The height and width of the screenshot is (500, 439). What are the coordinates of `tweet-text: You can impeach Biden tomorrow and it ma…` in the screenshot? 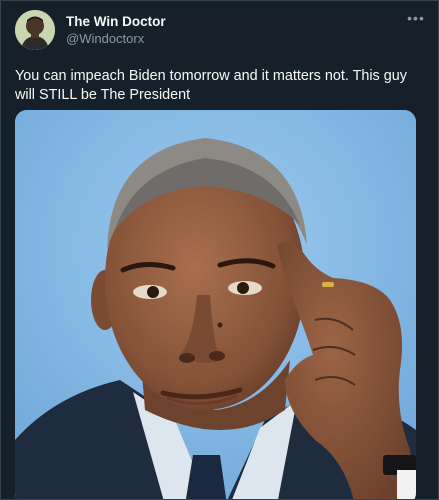 It's located at (211, 85).